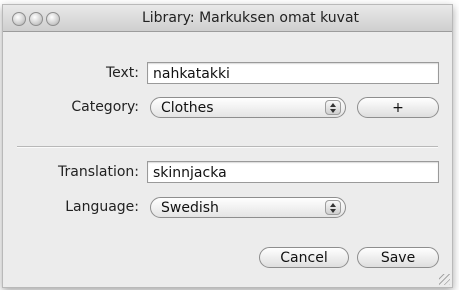  What do you see at coordinates (187, 108) in the screenshot?
I see `category-value: Clothes` at bounding box center [187, 108].